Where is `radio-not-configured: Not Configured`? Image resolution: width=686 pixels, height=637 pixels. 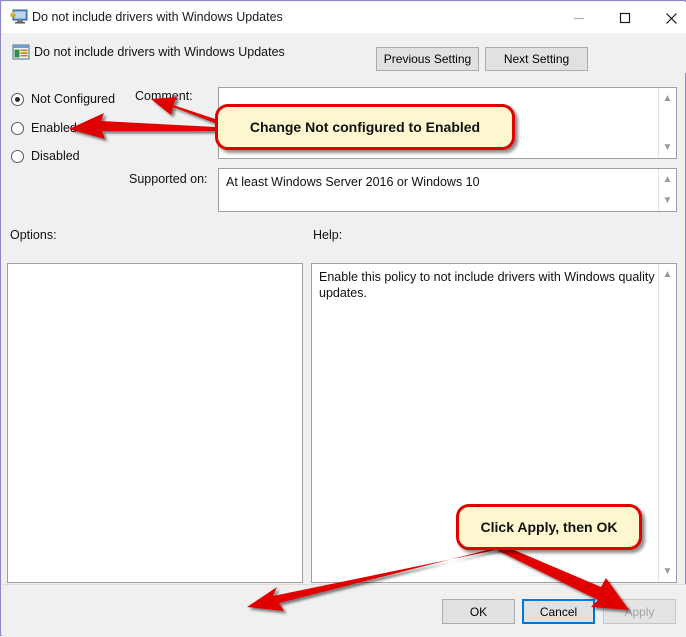
radio-not-configured: Not Configured is located at coordinates (63, 99).